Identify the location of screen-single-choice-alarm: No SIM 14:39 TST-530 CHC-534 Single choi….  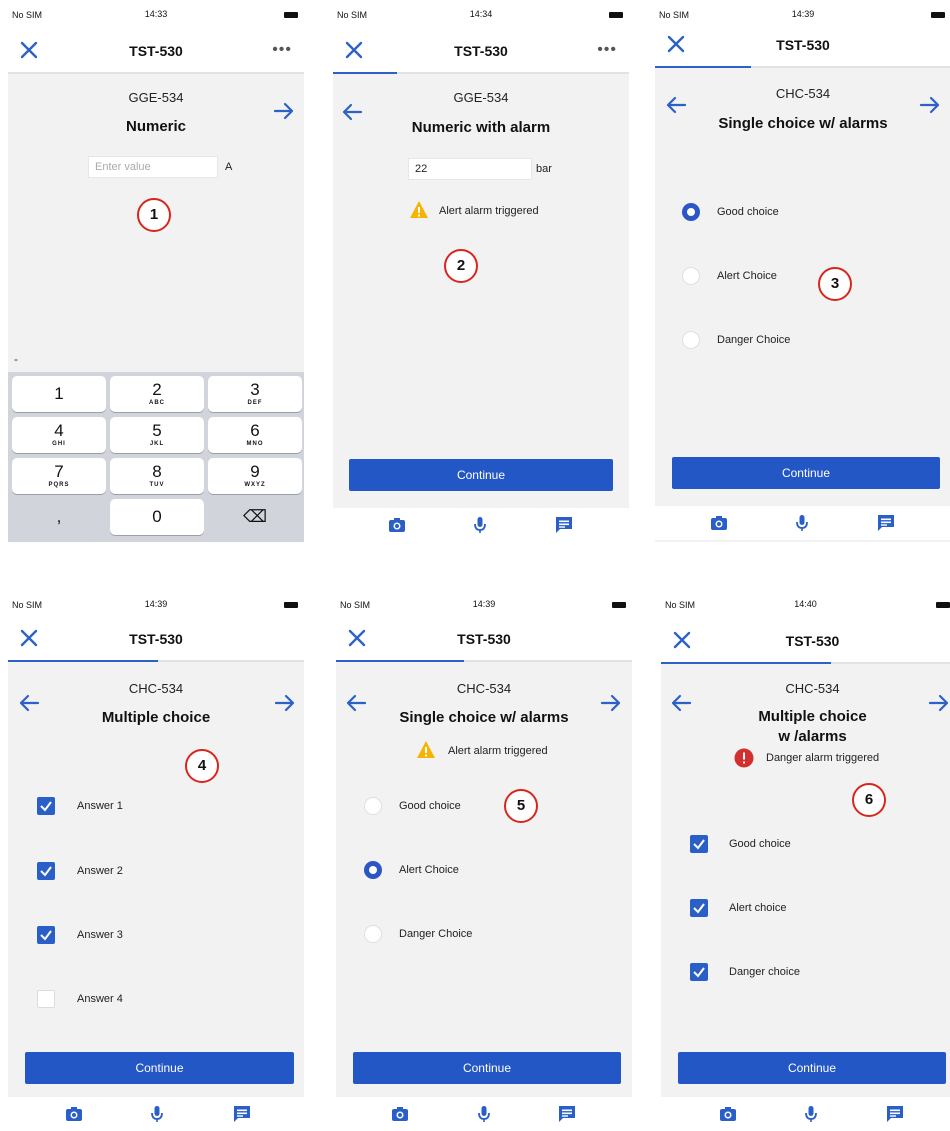
(484, 860).